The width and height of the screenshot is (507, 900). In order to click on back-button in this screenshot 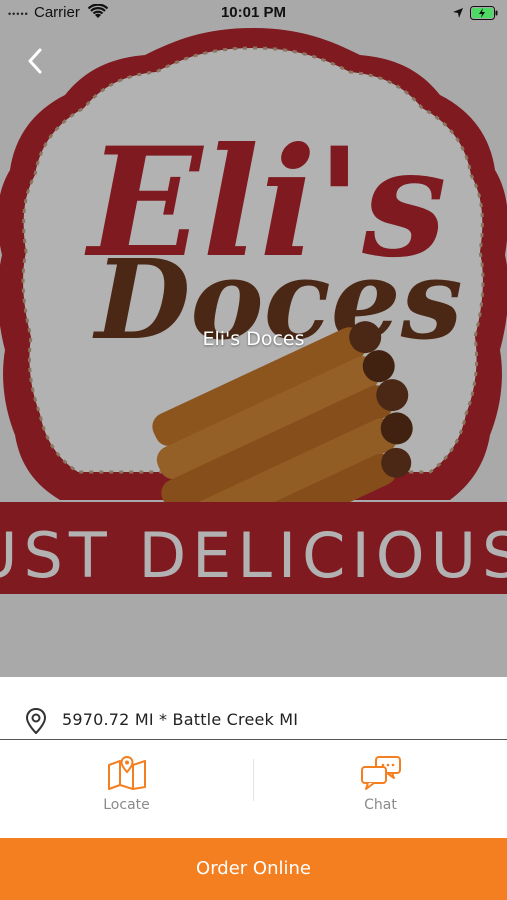, I will do `click(35, 61)`.